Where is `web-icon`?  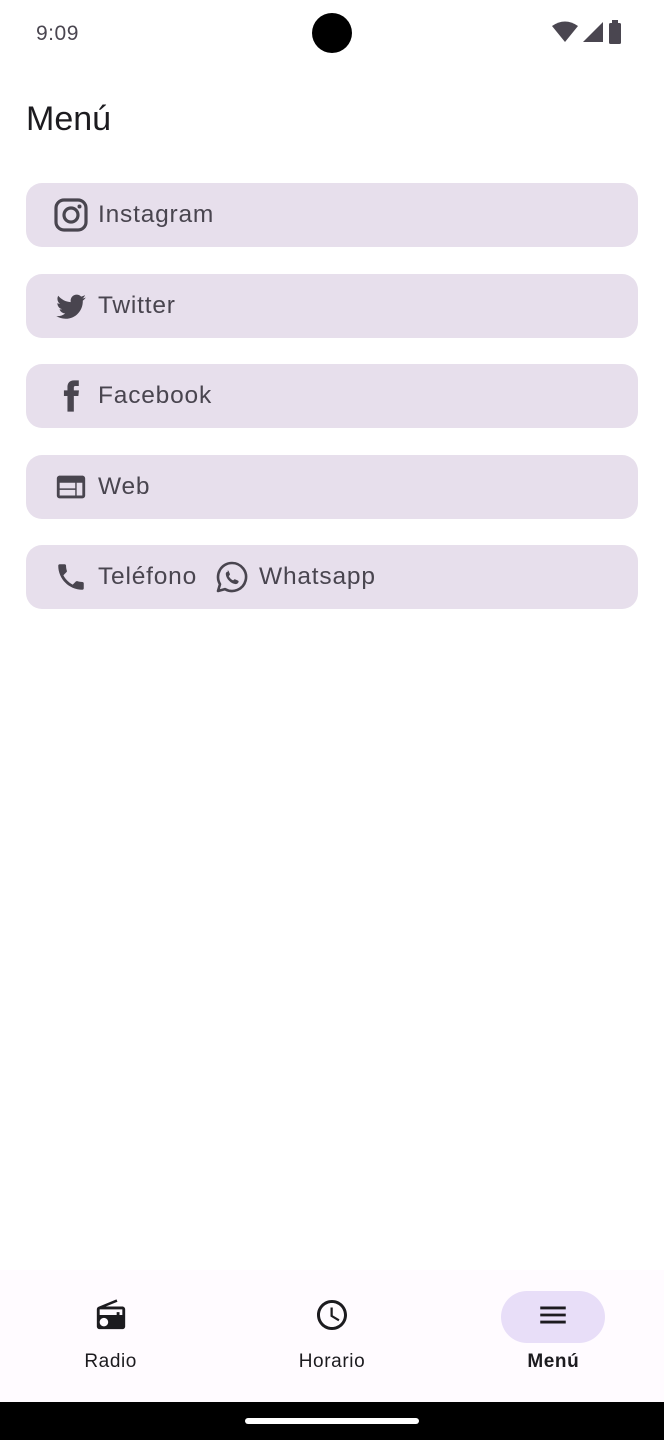
web-icon is located at coordinates (71, 487).